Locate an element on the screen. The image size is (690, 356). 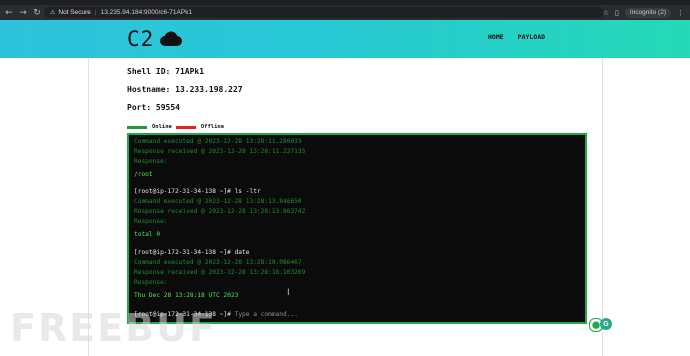
port: Port: 59554 is located at coordinates (153, 107).